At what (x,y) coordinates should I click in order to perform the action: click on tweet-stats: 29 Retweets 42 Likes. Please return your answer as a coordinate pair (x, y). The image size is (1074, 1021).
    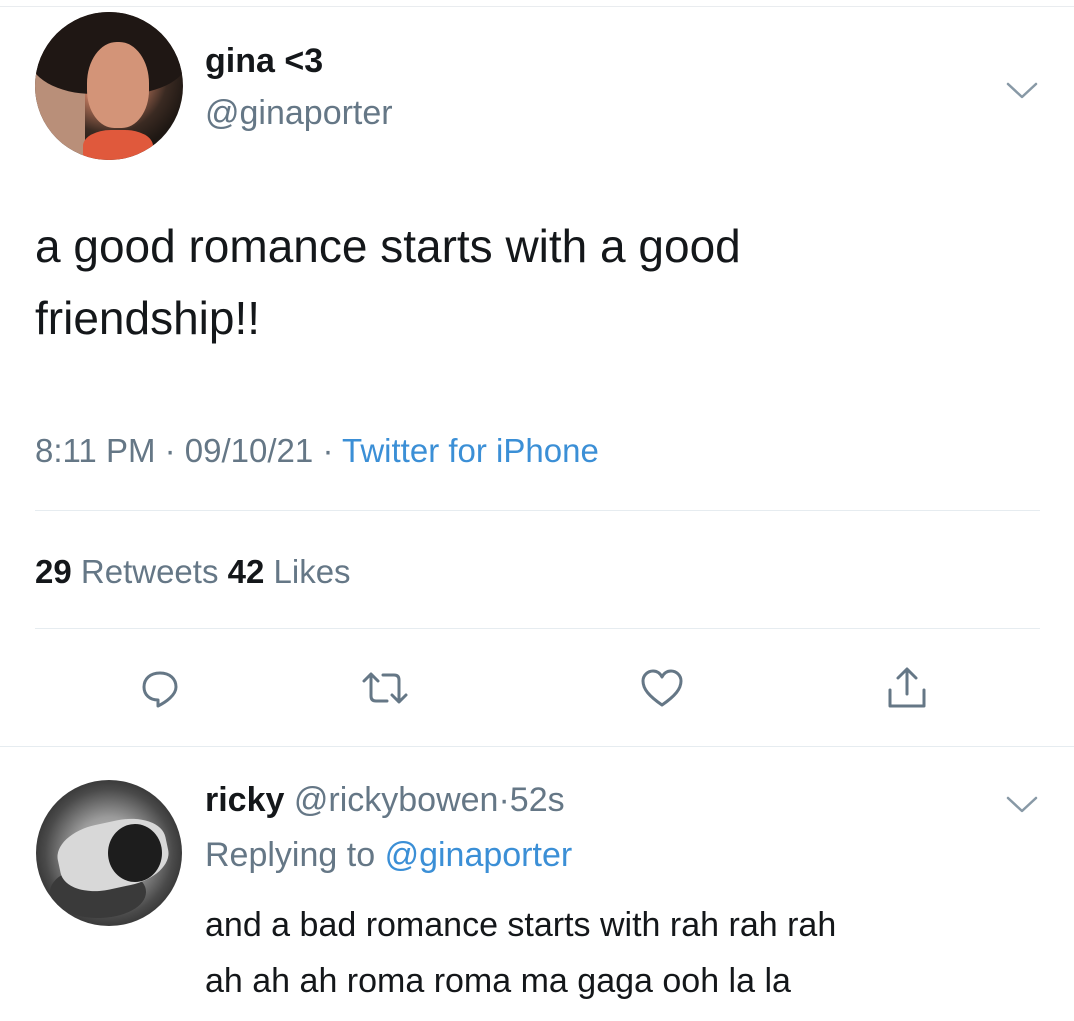
    Looking at the image, I should click on (193, 572).